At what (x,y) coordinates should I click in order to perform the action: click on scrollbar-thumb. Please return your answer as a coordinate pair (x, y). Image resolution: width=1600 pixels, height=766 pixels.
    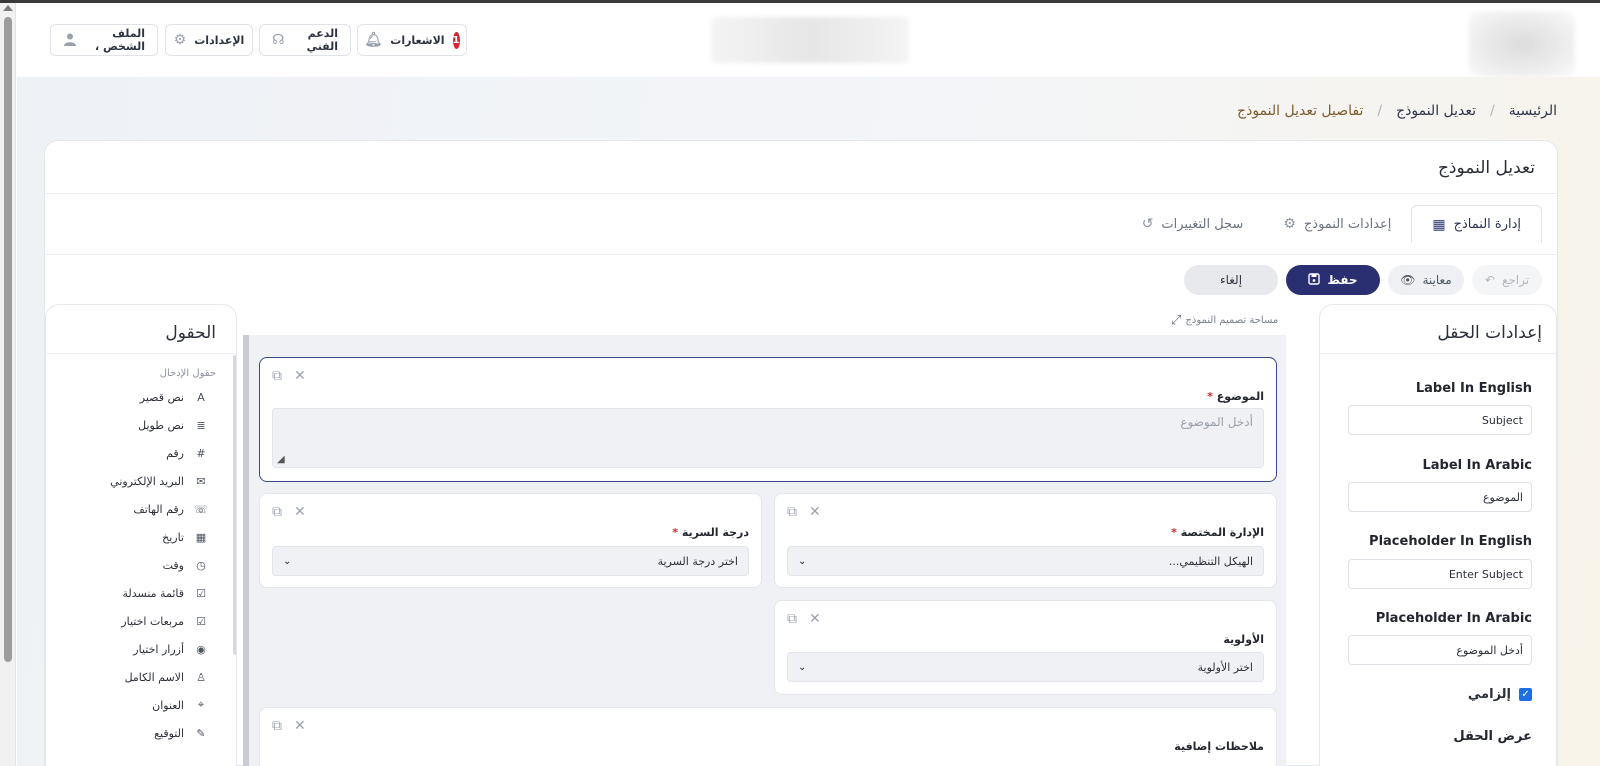
    Looking at the image, I should click on (8, 339).